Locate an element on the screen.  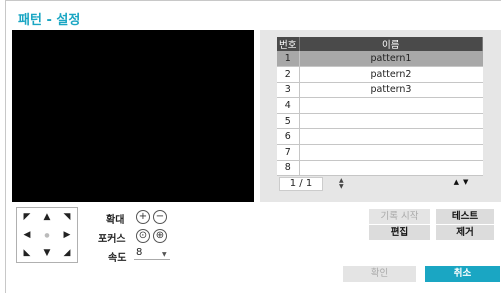
table-row: 7 is located at coordinates (380, 152).